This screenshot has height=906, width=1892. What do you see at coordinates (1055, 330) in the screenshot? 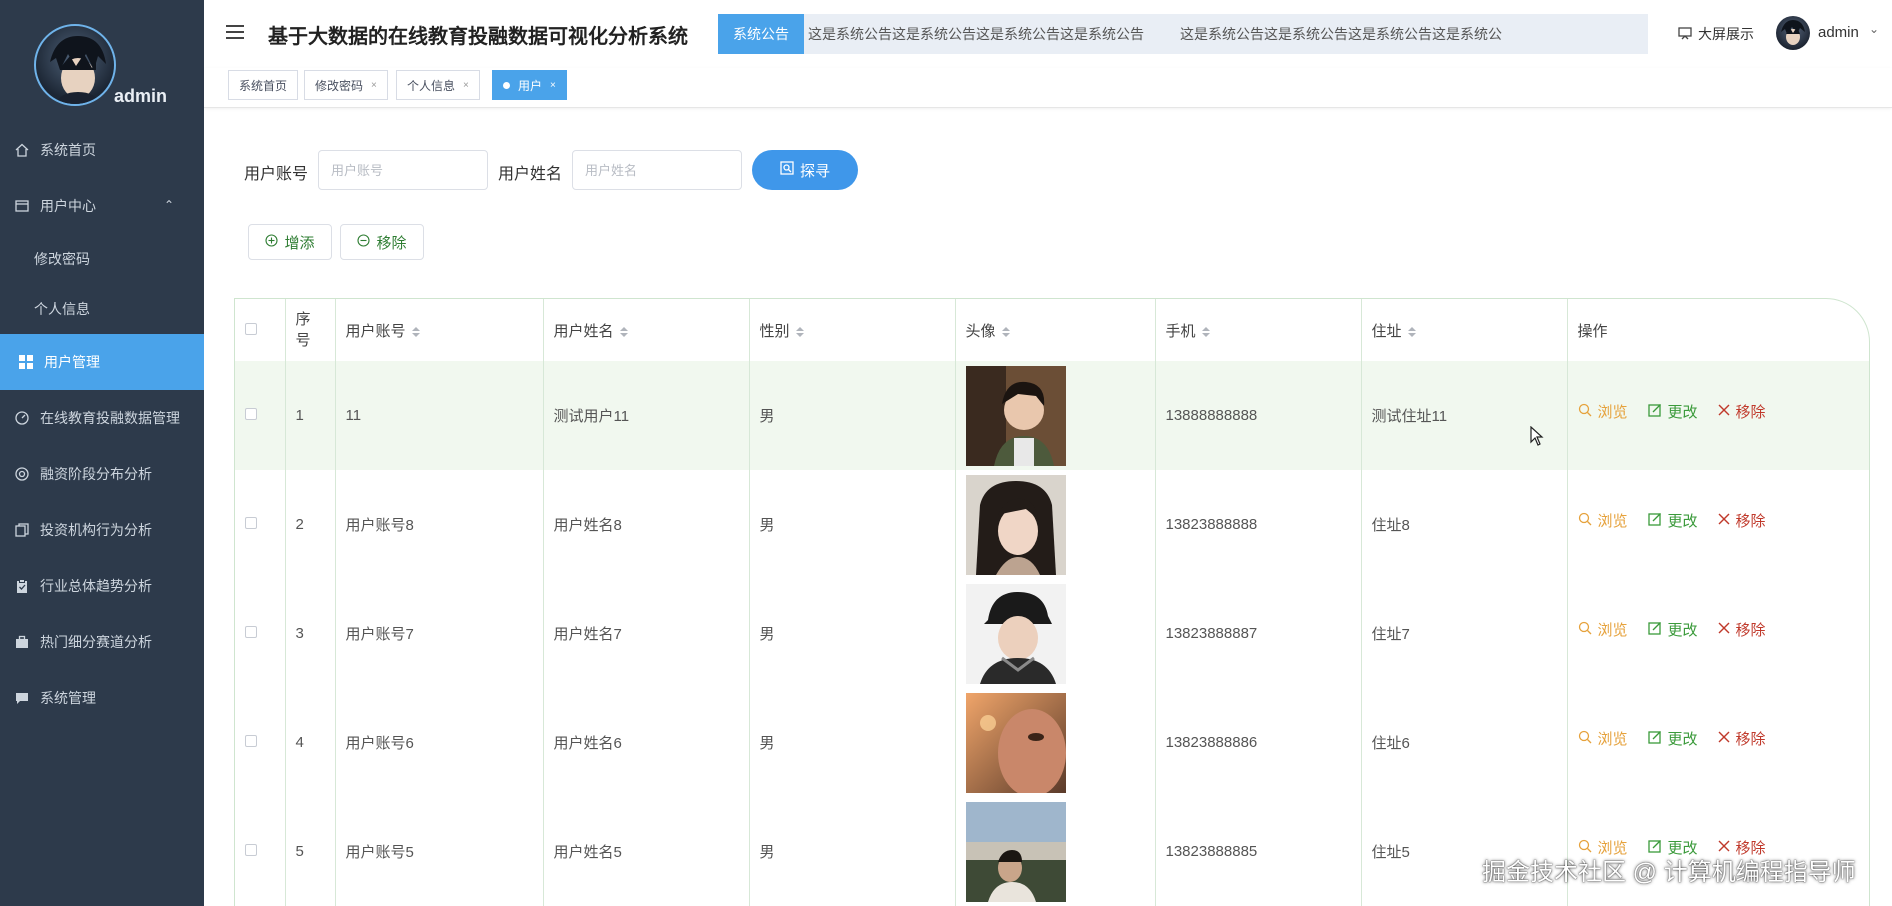
I see `header-avatar: 头像` at bounding box center [1055, 330].